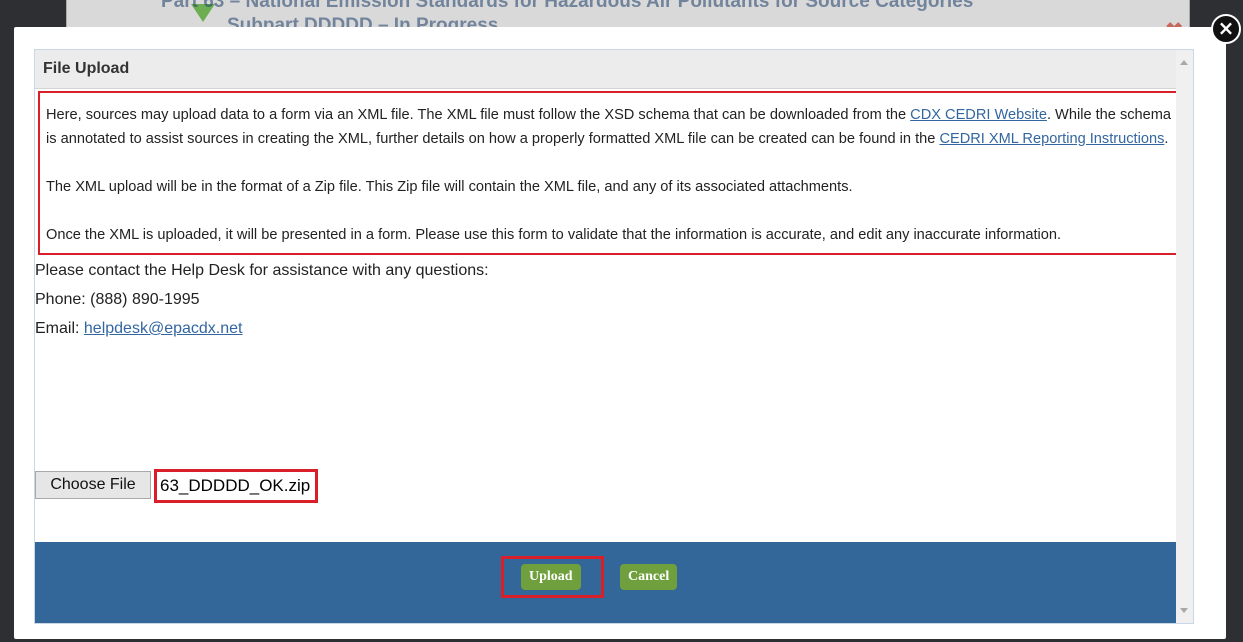 Image resolution: width=1243 pixels, height=642 pixels. What do you see at coordinates (978, 115) in the screenshot?
I see `cdx-cedri-website-link: CDX CEDRI Website` at bounding box center [978, 115].